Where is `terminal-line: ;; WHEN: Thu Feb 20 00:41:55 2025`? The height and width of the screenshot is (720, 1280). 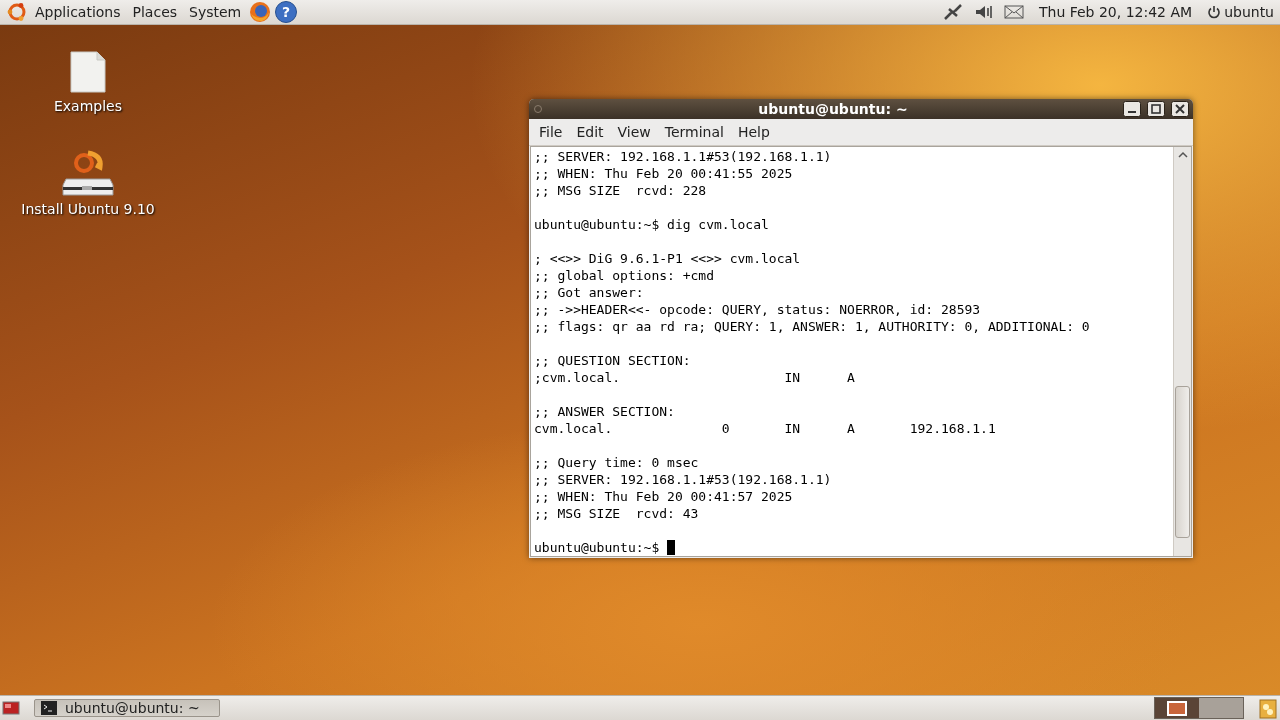 terminal-line: ;; WHEN: Thu Feb 20 00:41:55 2025 is located at coordinates (663, 173).